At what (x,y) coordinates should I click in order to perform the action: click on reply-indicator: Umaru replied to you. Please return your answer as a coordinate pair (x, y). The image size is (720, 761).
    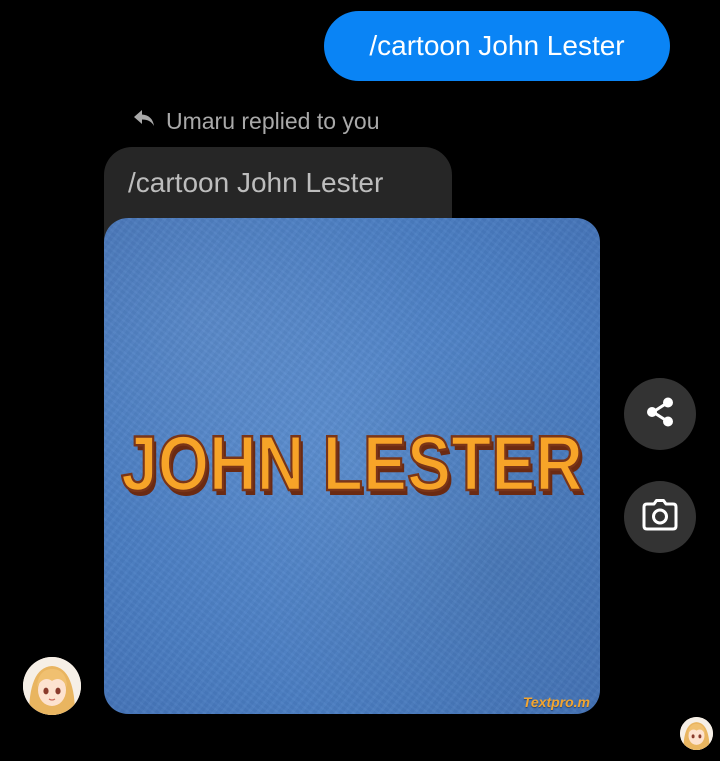
    Looking at the image, I should click on (256, 121).